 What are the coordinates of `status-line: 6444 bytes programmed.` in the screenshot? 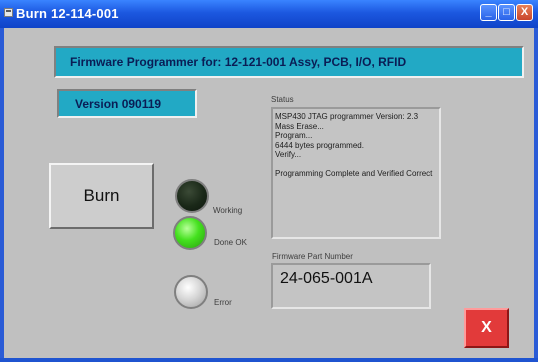 It's located at (319, 145).